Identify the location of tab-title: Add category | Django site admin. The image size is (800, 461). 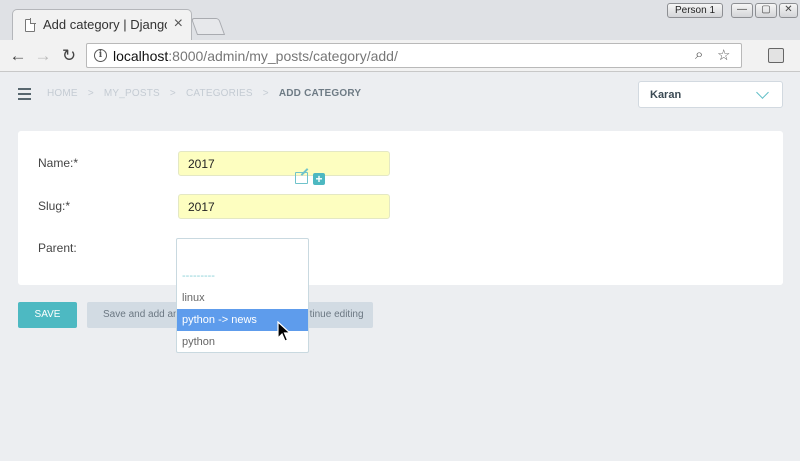
(105, 24).